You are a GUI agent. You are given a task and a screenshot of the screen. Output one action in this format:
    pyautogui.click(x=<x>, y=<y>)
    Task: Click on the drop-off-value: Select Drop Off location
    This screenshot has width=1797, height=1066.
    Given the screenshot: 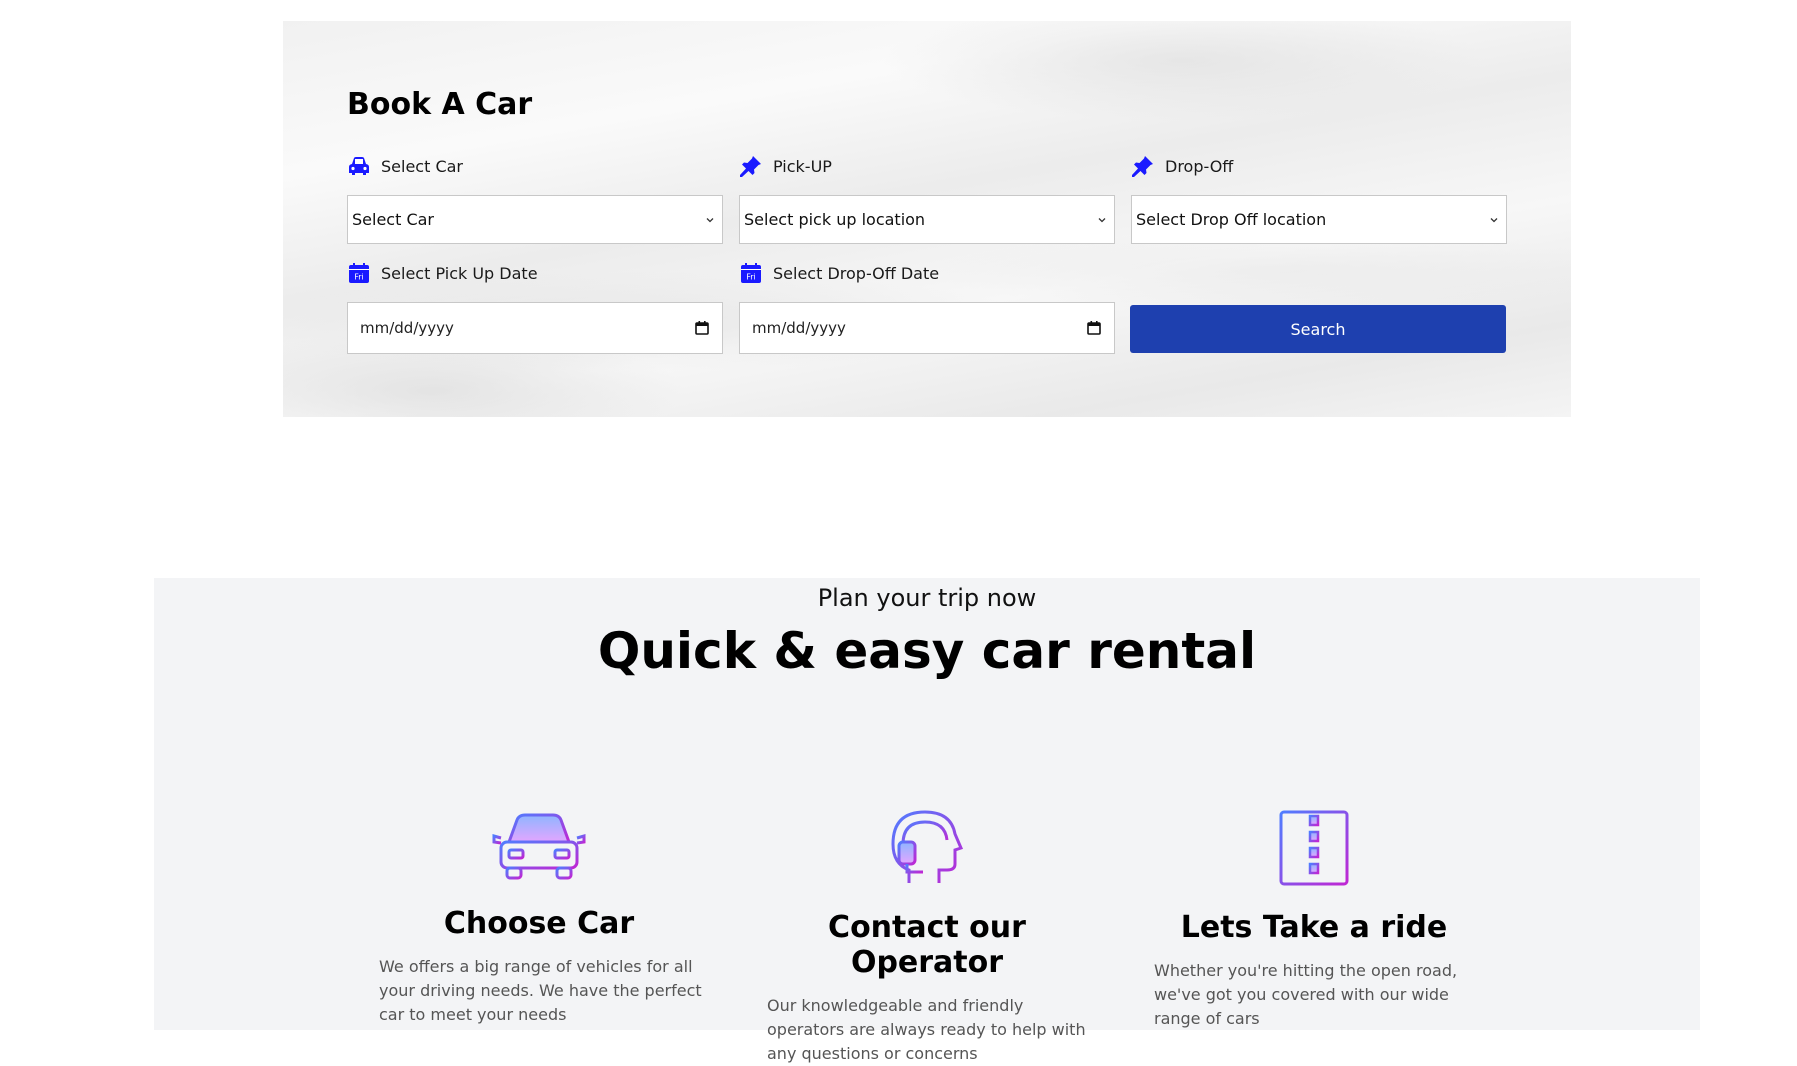 What is the action you would take?
    pyautogui.click(x=1231, y=219)
    